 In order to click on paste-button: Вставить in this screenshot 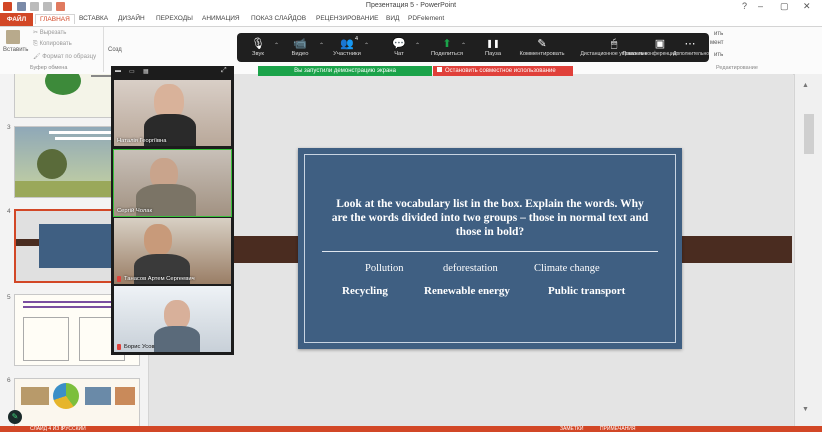, I will do `click(15, 50)`.